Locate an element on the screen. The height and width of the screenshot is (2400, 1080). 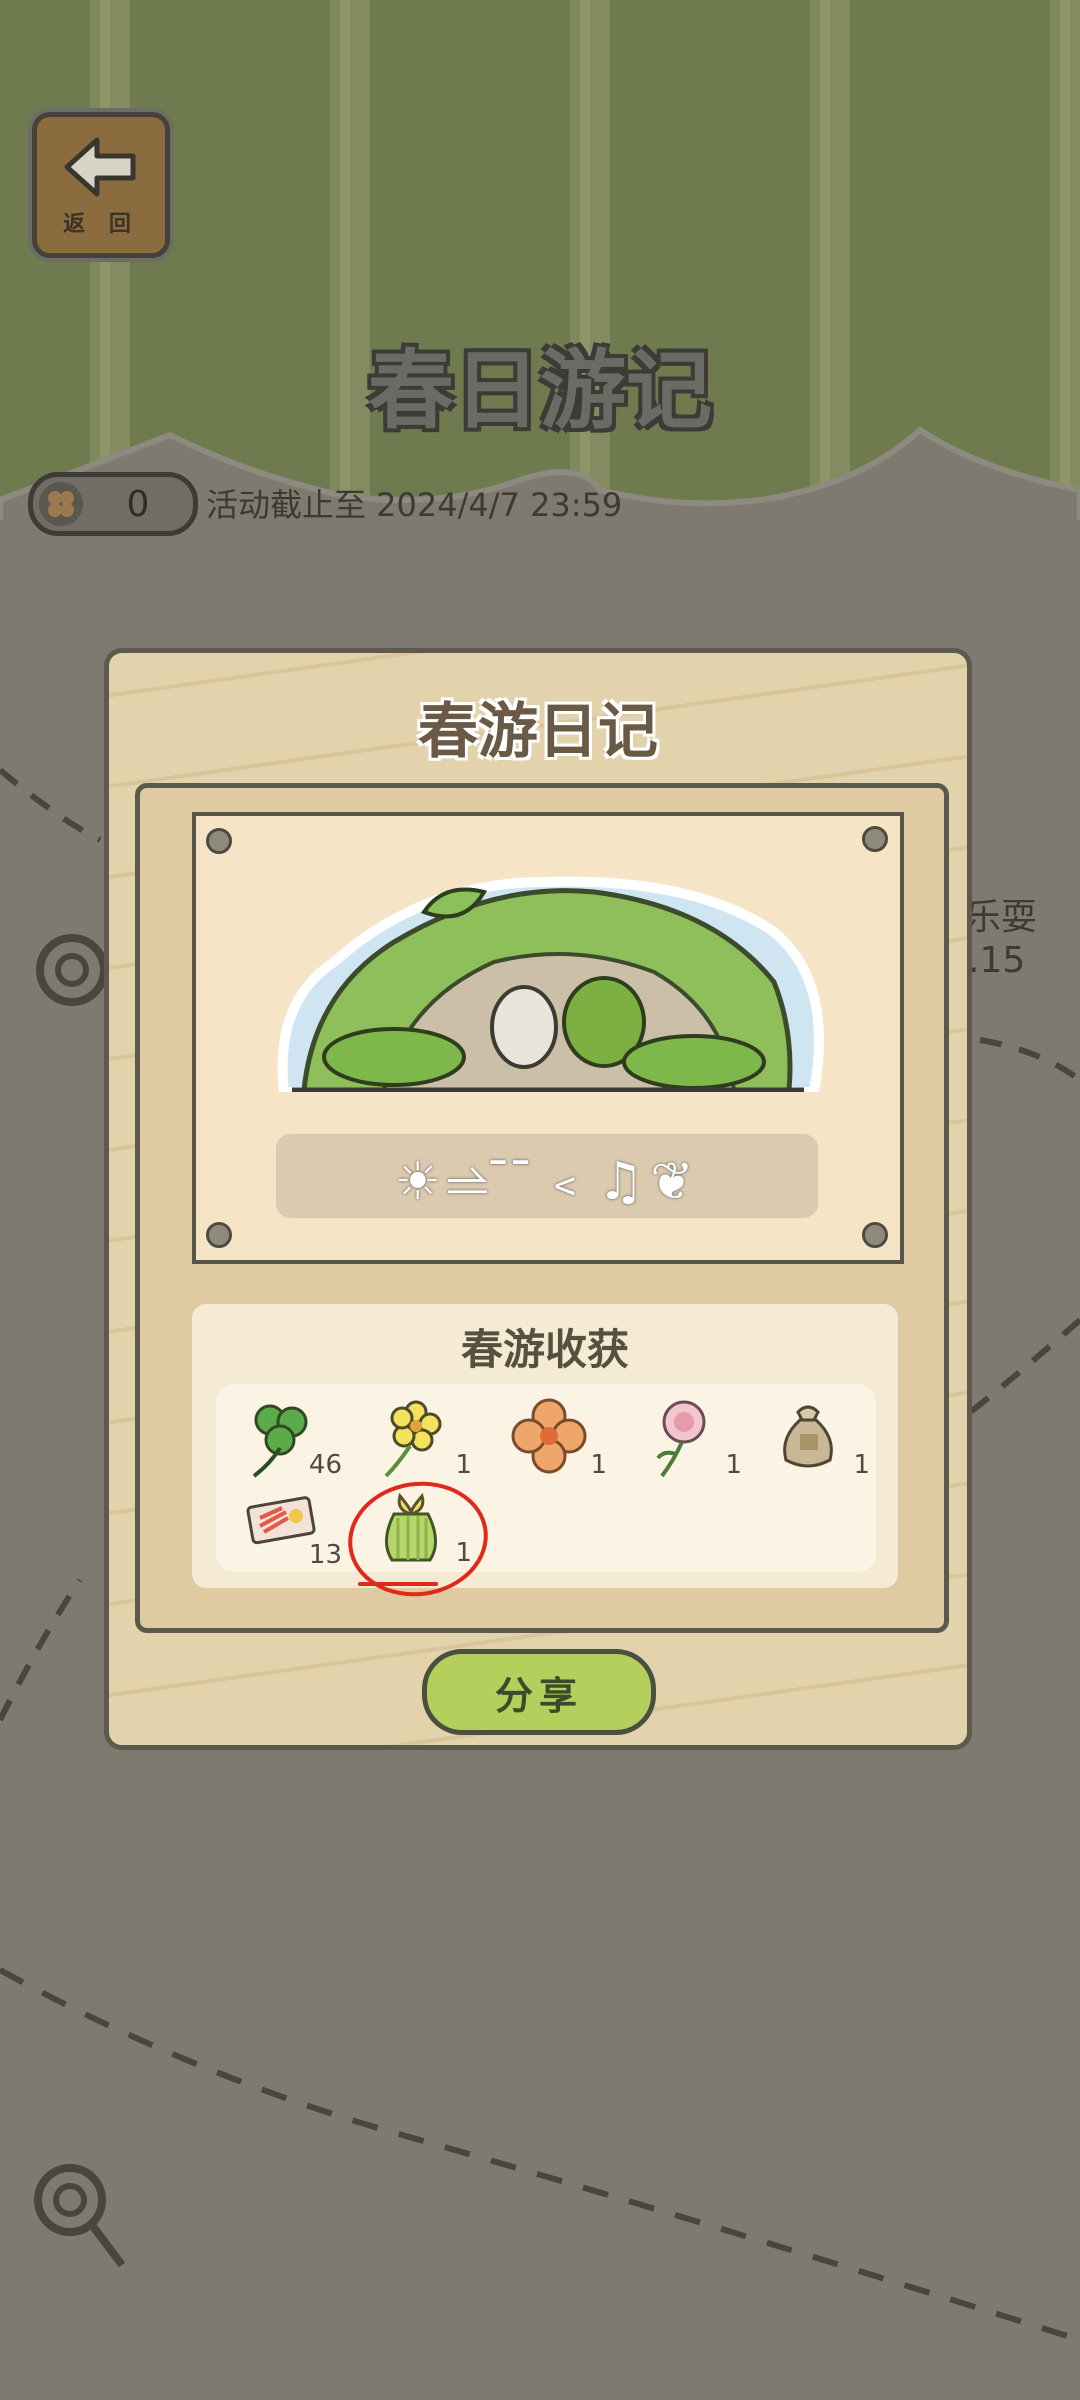
page-title: 春日游记 is located at coordinates (540, 391).